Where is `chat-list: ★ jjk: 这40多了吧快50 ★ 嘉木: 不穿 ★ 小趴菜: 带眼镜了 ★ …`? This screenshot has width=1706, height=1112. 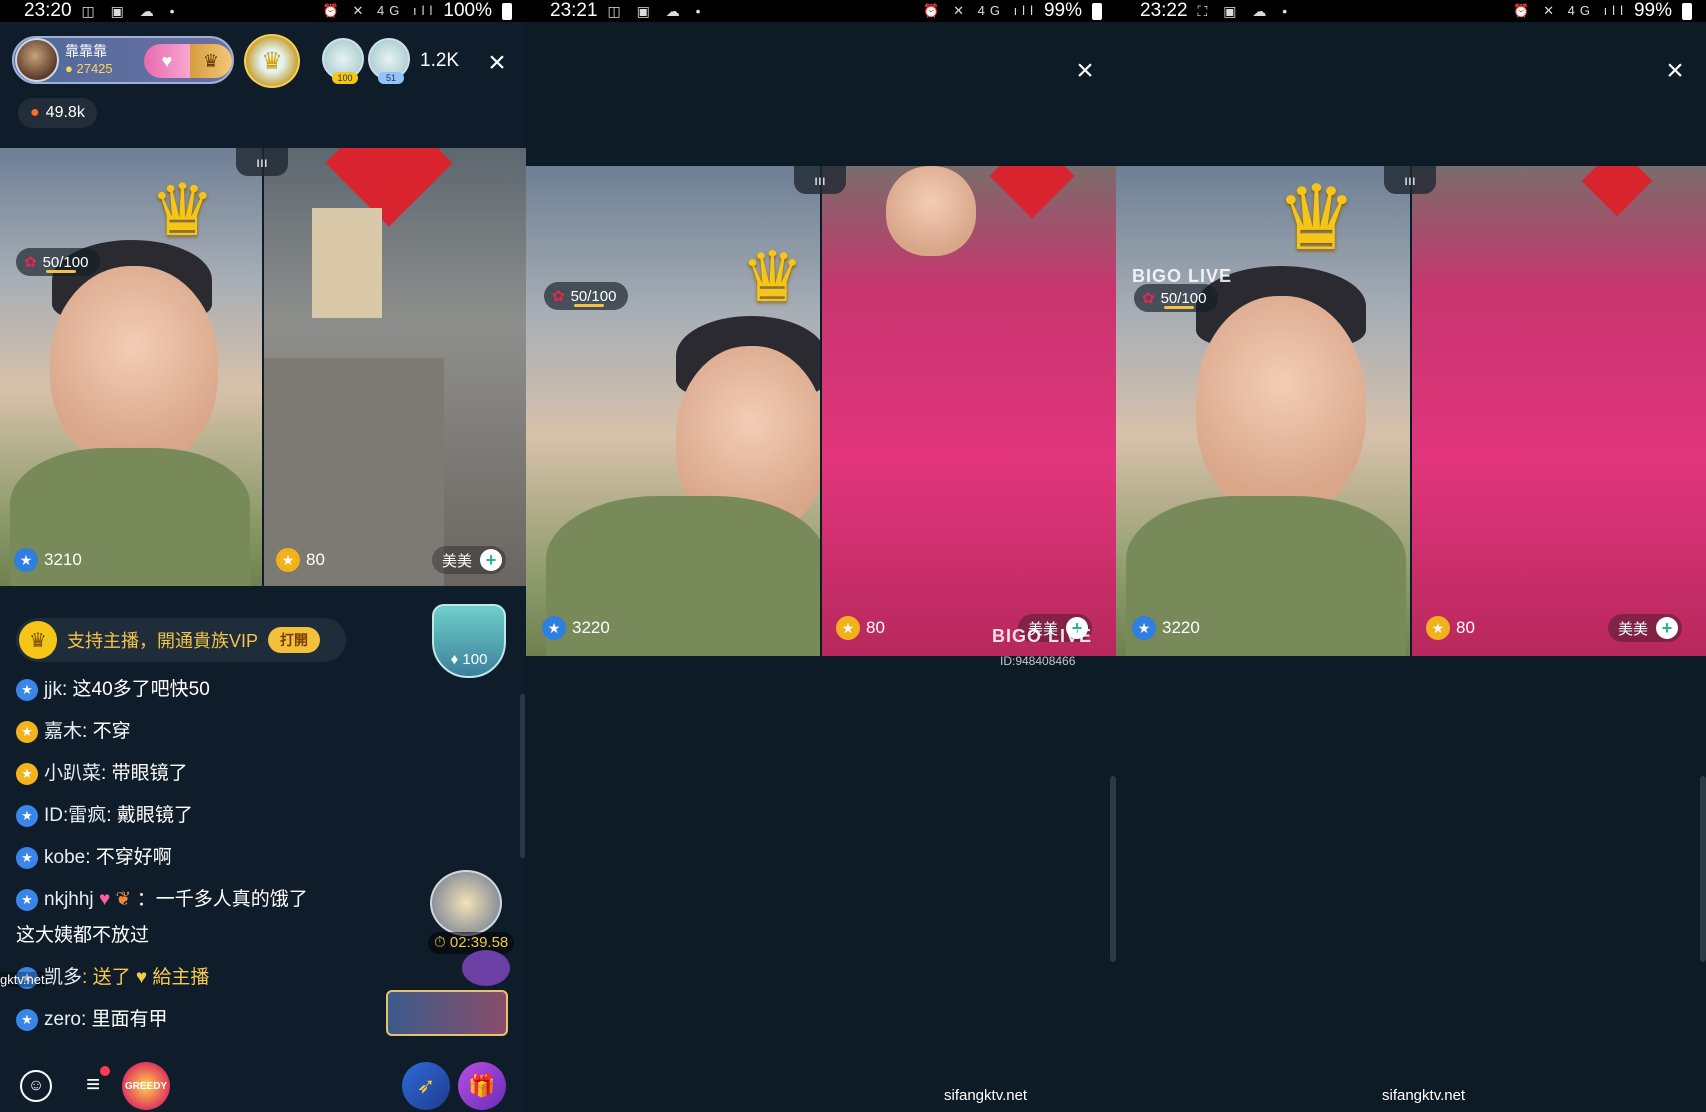
chat-list: ★ jjk: 这40多了吧快50 ★ 嘉木: 不穿 ★ 小趴菜: 带眼镜了 ★ … is located at coordinates (201, 864).